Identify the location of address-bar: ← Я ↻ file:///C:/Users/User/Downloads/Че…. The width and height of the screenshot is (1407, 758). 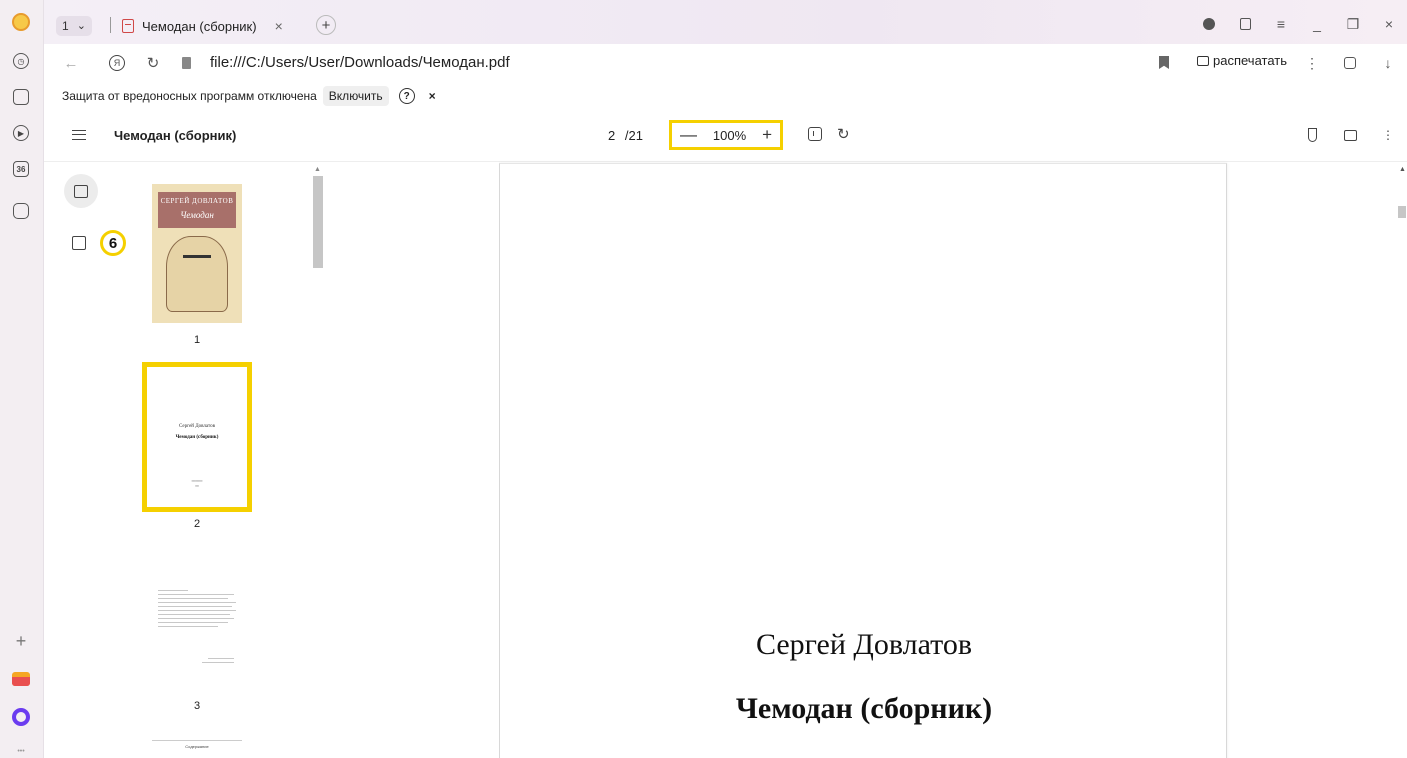
(725, 63).